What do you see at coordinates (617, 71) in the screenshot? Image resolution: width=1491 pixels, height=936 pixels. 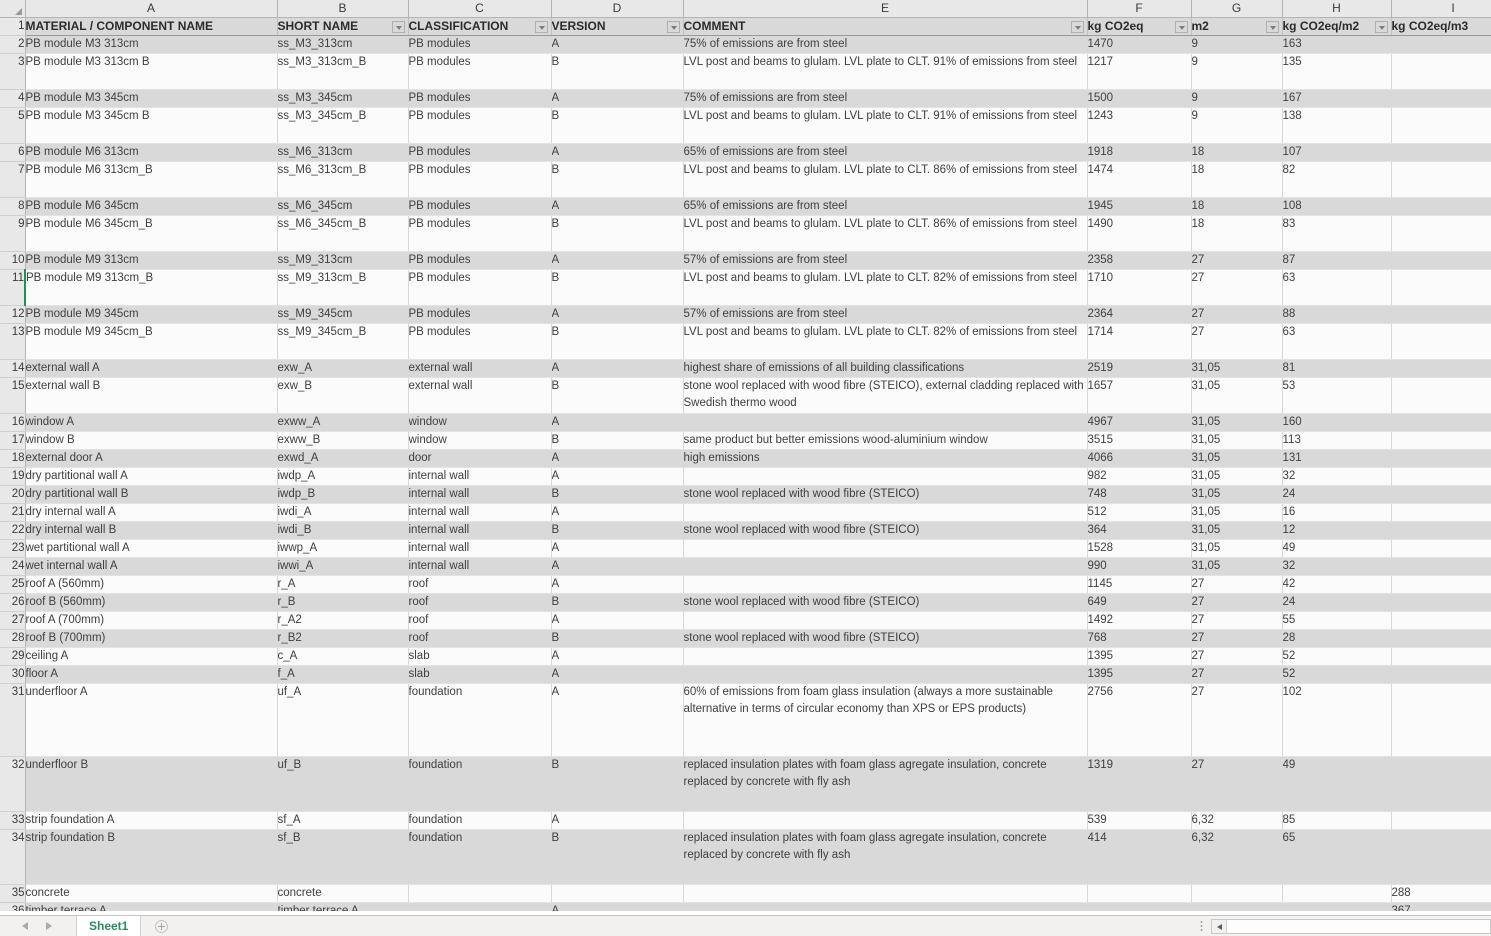 I see `cell-D3: B` at bounding box center [617, 71].